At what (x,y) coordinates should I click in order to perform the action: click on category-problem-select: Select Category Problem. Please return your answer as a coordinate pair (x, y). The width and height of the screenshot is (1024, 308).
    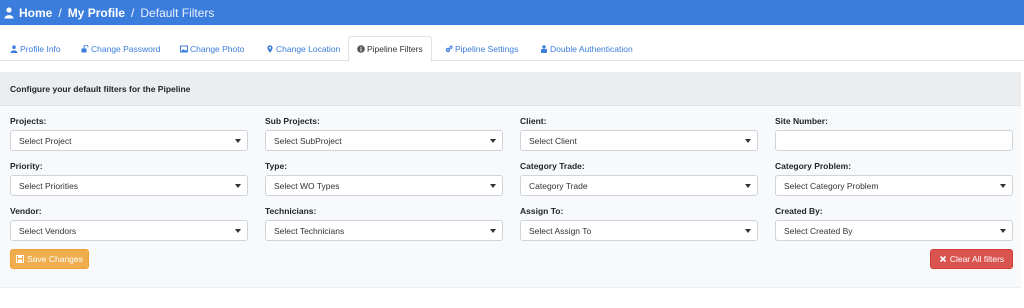
    Looking at the image, I should click on (894, 185).